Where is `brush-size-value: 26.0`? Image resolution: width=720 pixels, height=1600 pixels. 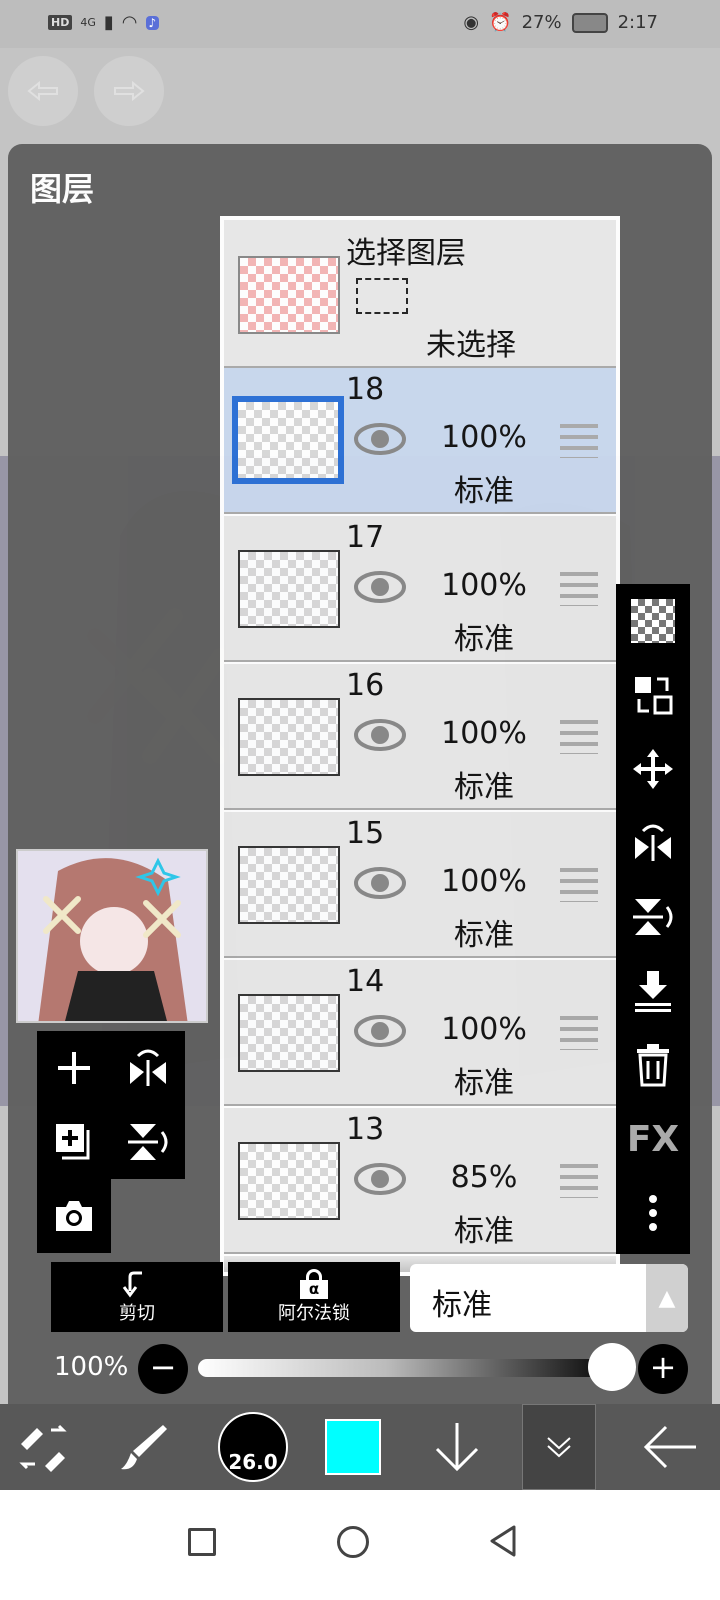
brush-size-value: 26.0 is located at coordinates (253, 1462).